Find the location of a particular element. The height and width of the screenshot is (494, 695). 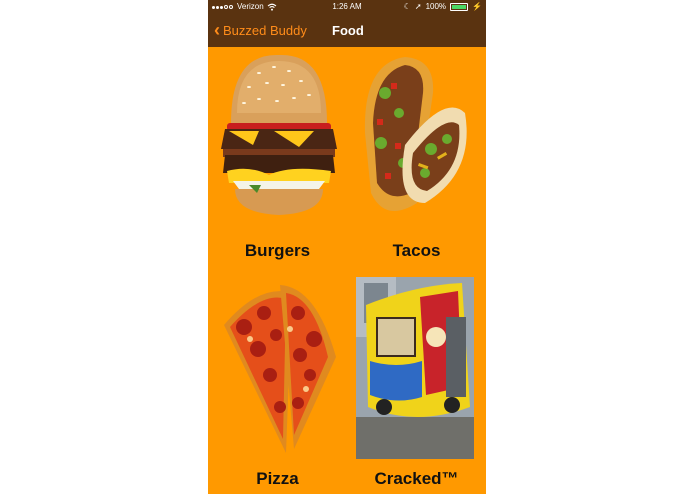

item-label: Cracked™ is located at coordinates (416, 478).